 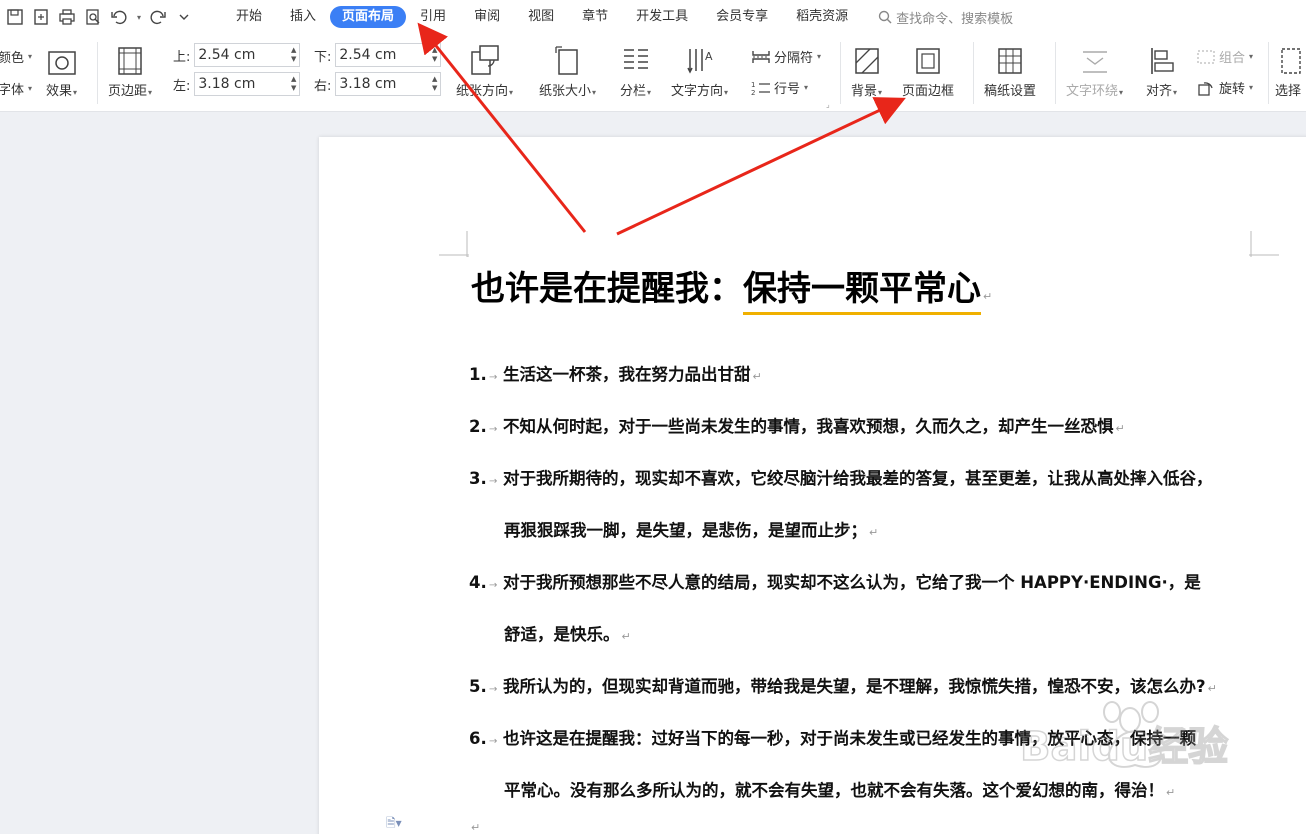 I want to click on tab-developer: 开发工具, so click(x=662, y=17).